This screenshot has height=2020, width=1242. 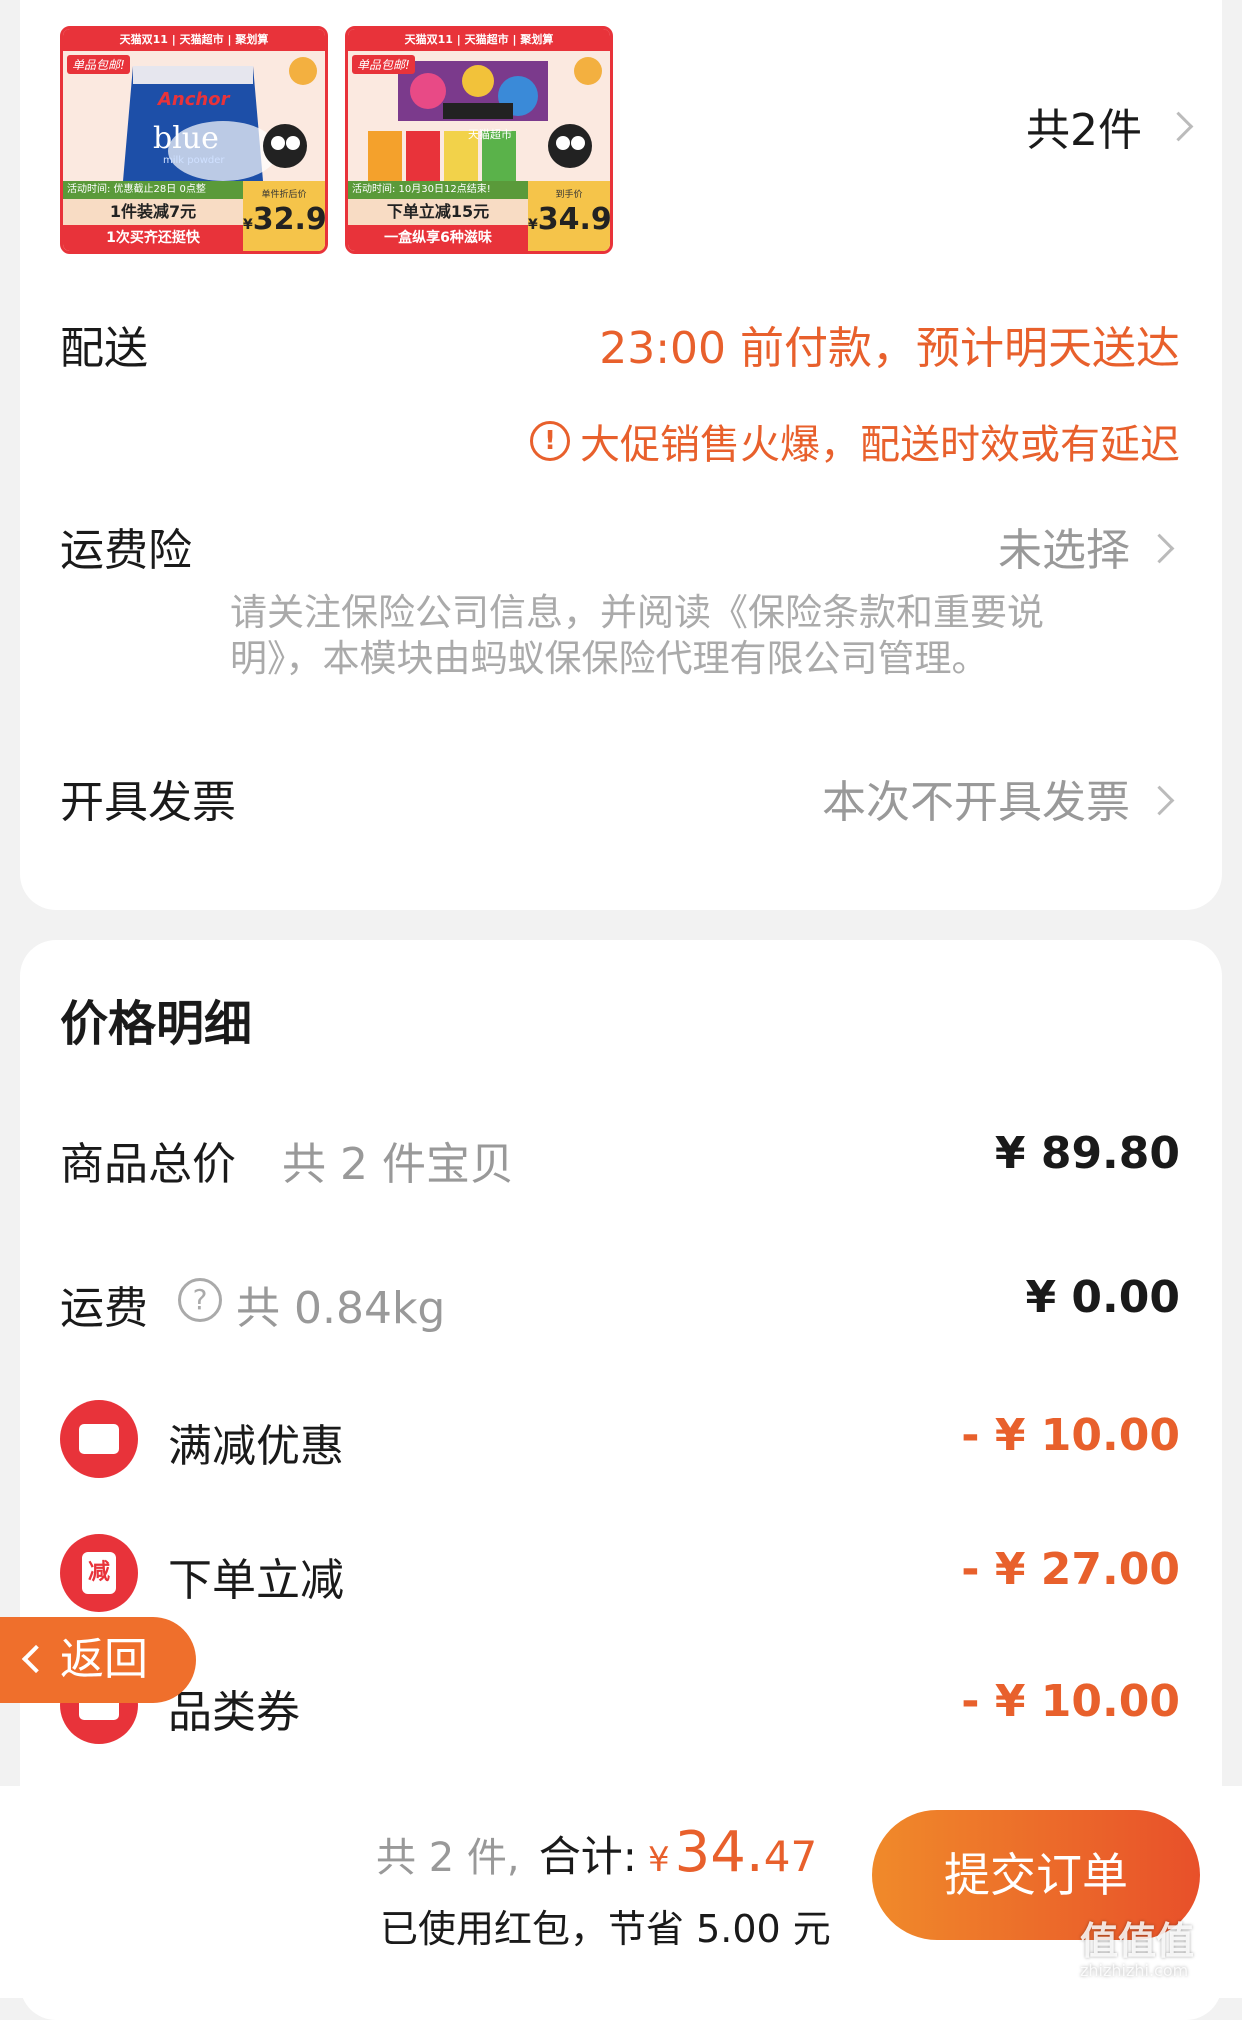 I want to click on ticket-icon, so click(x=99, y=1439).